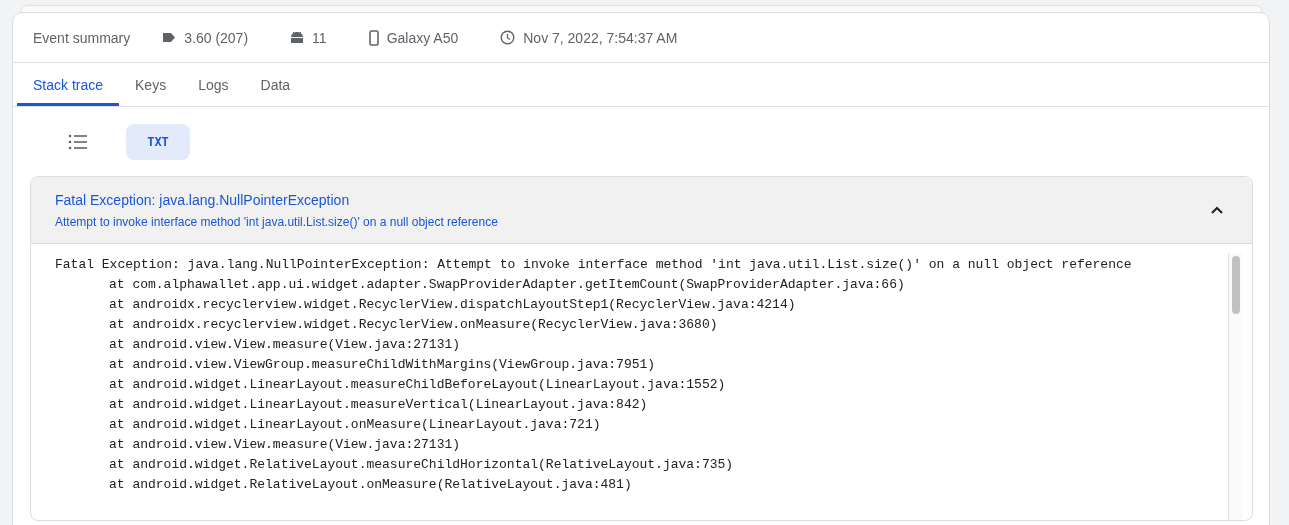  Describe the element at coordinates (421, 465) in the screenshot. I see `stack-trace-line: at android.widget.RelativeLayout.measureChildHorizontal(RelativeLayout.java:735)` at that location.